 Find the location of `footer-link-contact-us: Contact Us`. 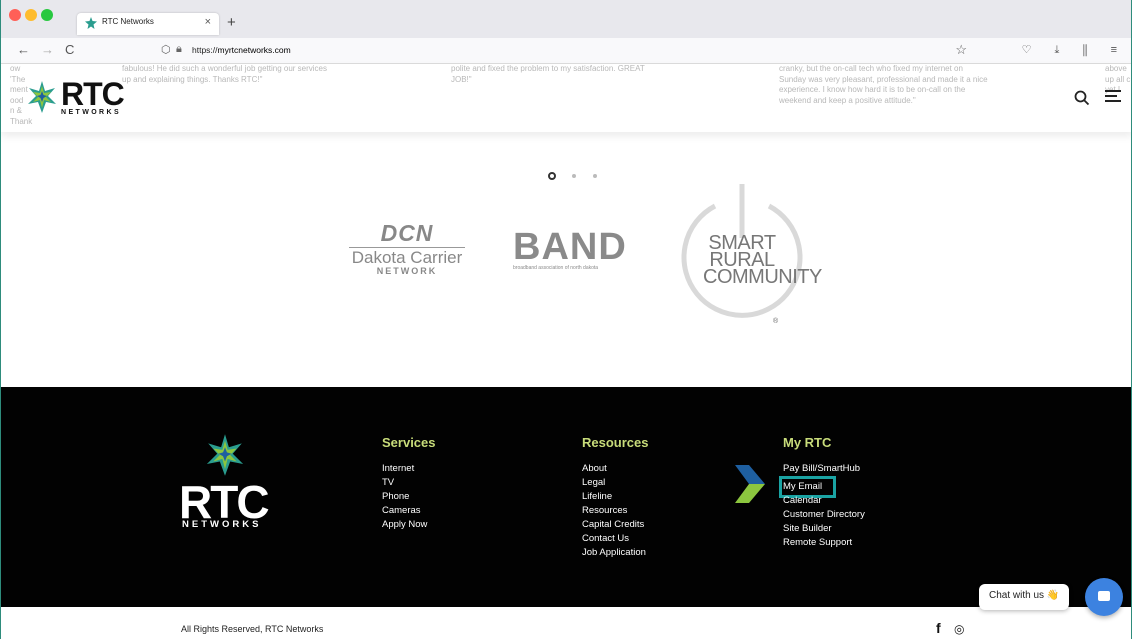

footer-link-contact-us: Contact Us is located at coordinates (615, 539).